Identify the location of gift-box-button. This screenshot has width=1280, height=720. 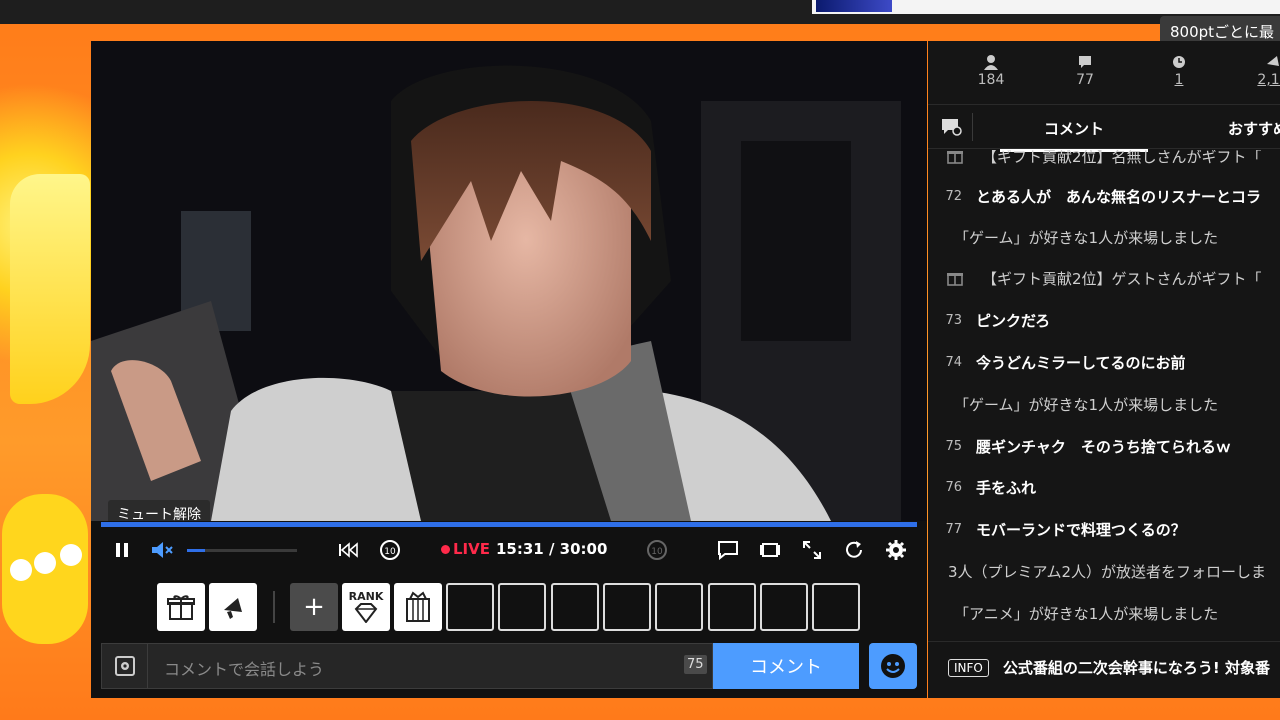
(418, 607).